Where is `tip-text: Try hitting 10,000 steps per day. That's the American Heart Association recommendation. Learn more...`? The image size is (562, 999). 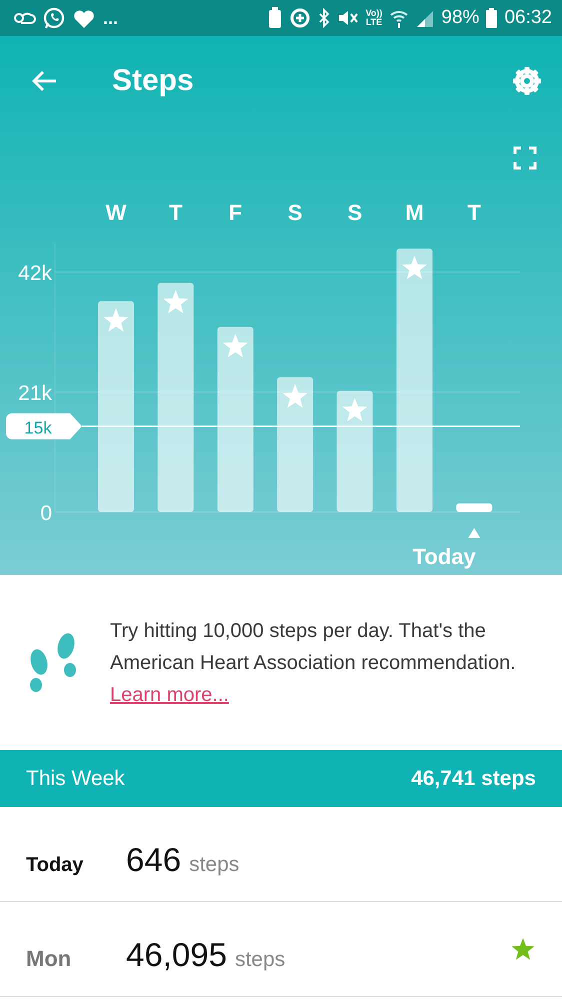
tip-text: Try hitting 10,000 steps per day. That's the American Heart Association recommendation. Learn more... is located at coordinates (313, 663).